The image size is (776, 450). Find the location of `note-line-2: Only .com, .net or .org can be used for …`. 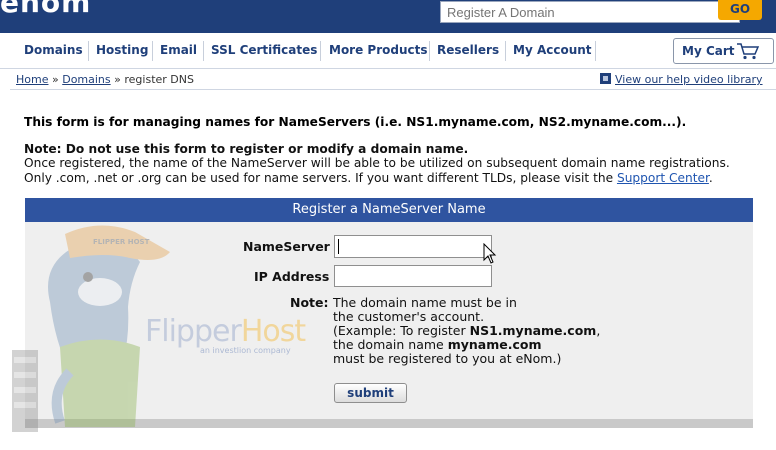

note-line-2: Only .com, .net or .org can be used for … is located at coordinates (368, 178).